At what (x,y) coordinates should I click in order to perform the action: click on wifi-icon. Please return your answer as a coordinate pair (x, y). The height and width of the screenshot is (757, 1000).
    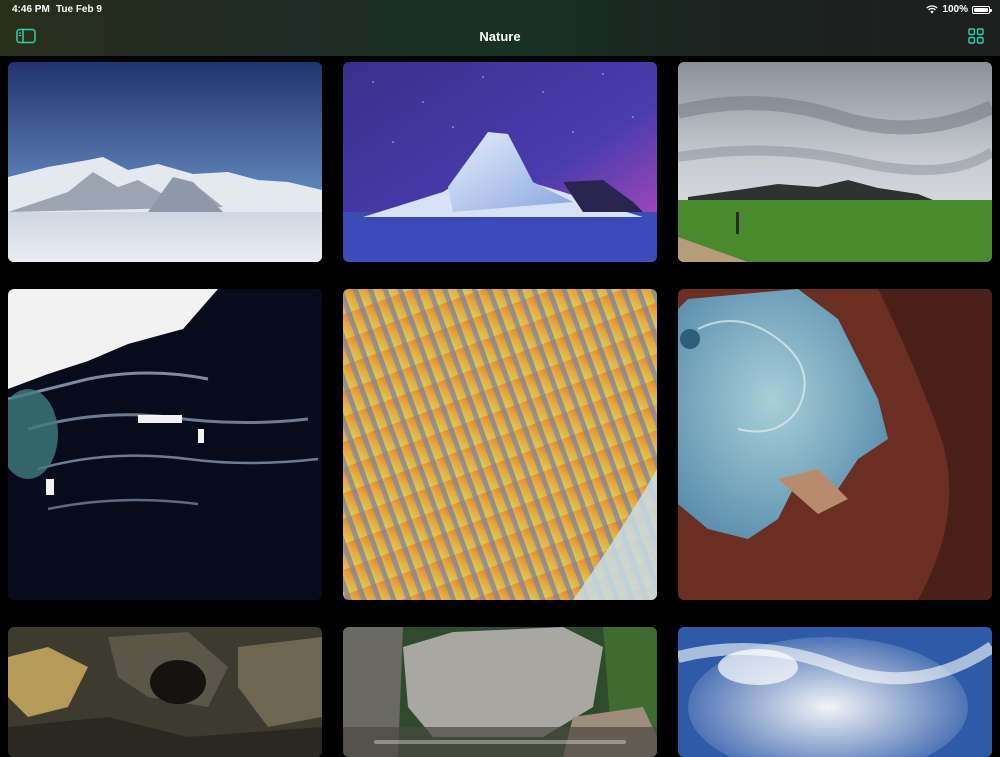
    Looking at the image, I should click on (932, 9).